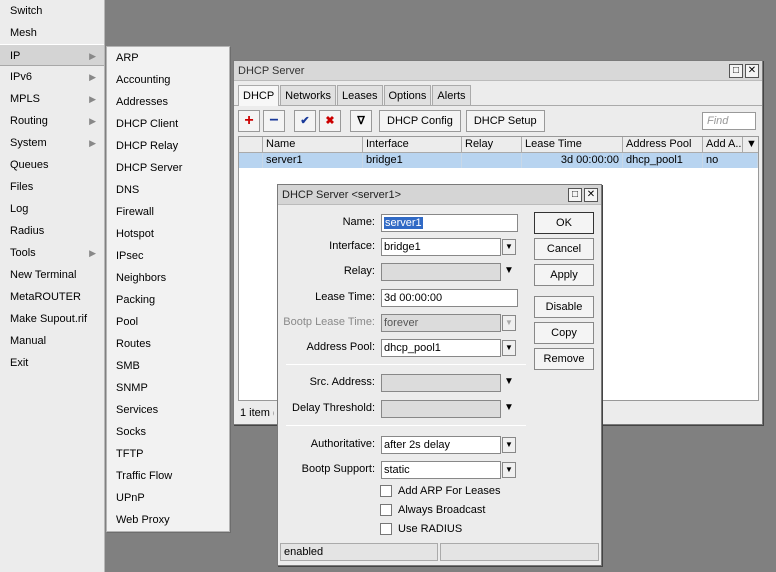 This screenshot has width=776, height=572. Describe the element at coordinates (259, 95) in the screenshot. I see `tab-dhcp: DHCP` at that location.